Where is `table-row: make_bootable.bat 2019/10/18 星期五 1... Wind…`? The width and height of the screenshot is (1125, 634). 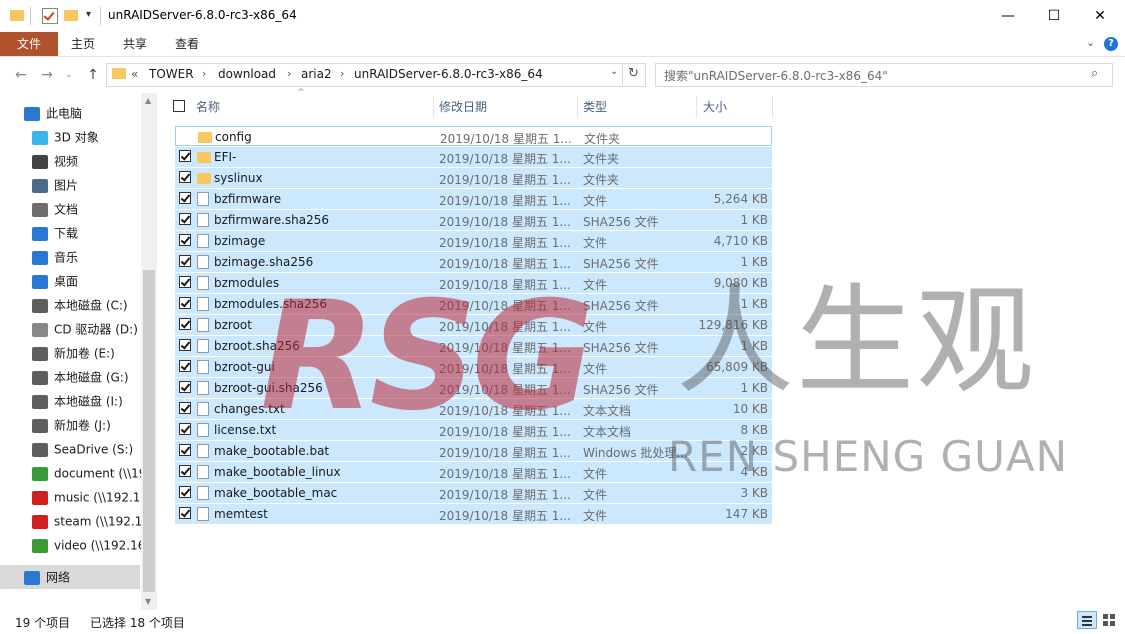 table-row: make_bootable.bat 2019/10/18 星期五 1... Wind… is located at coordinates (473, 451).